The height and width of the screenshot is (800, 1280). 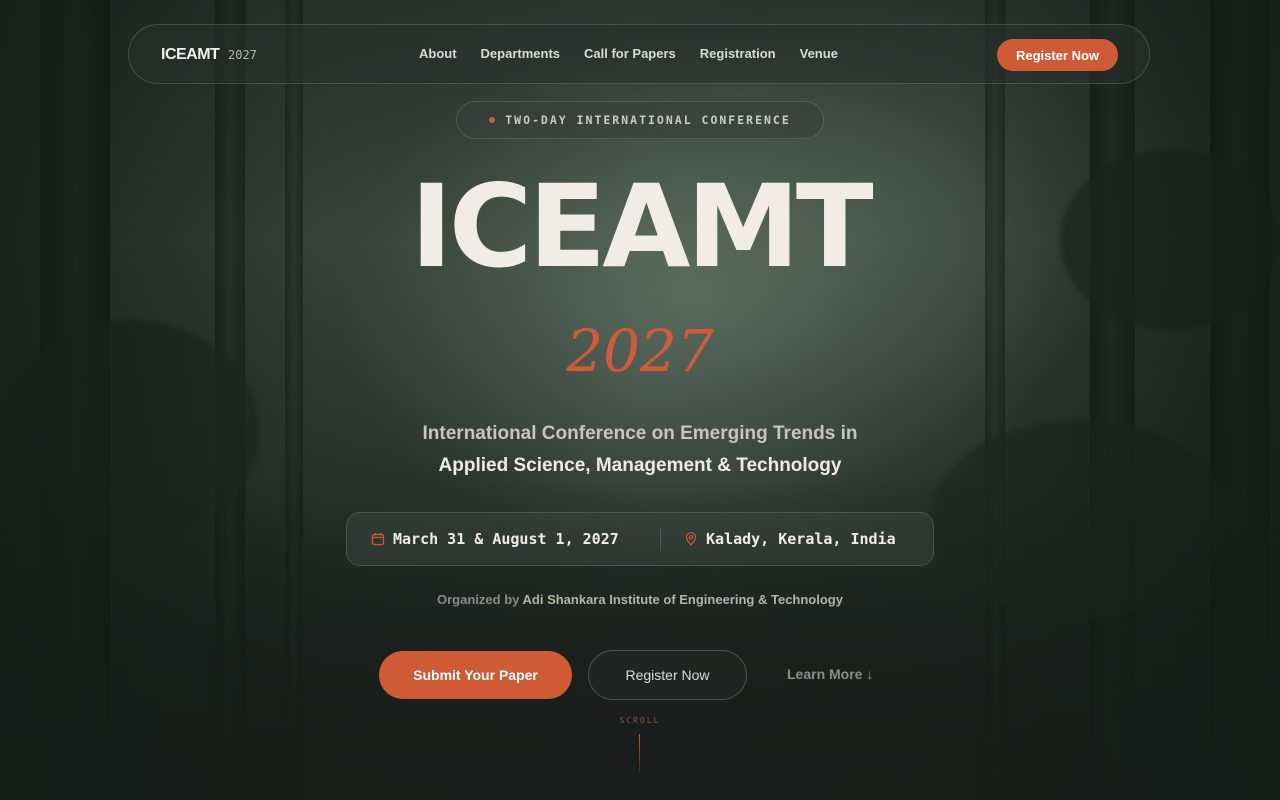 I want to click on info-divider, so click(x=660, y=540).